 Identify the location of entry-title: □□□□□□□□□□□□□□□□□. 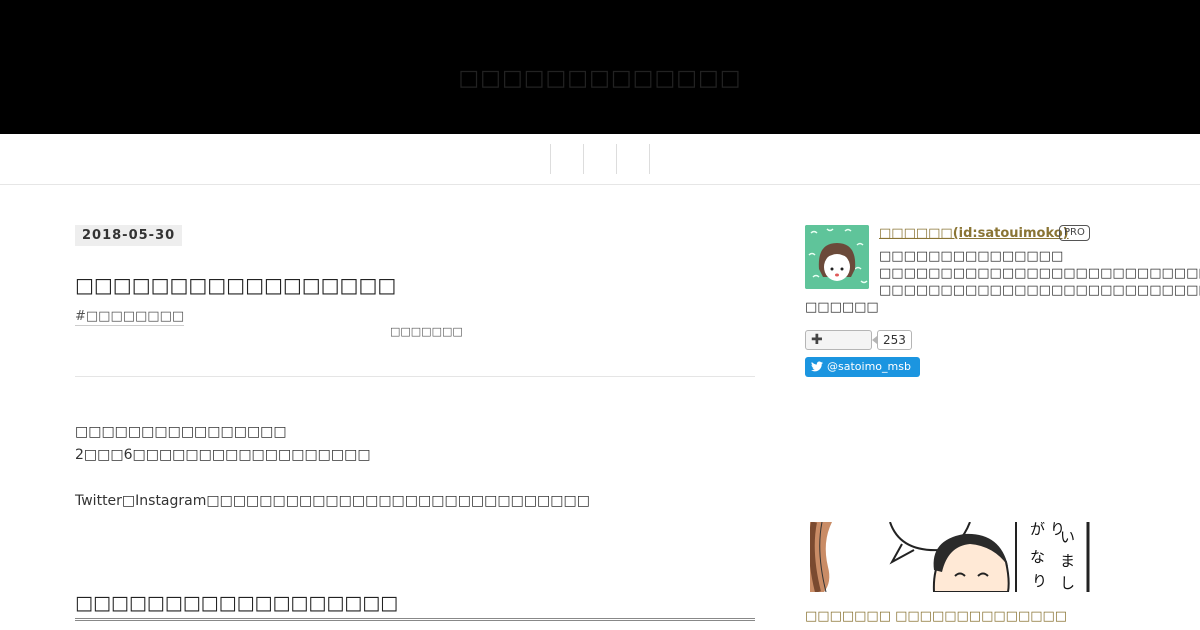
(235, 285).